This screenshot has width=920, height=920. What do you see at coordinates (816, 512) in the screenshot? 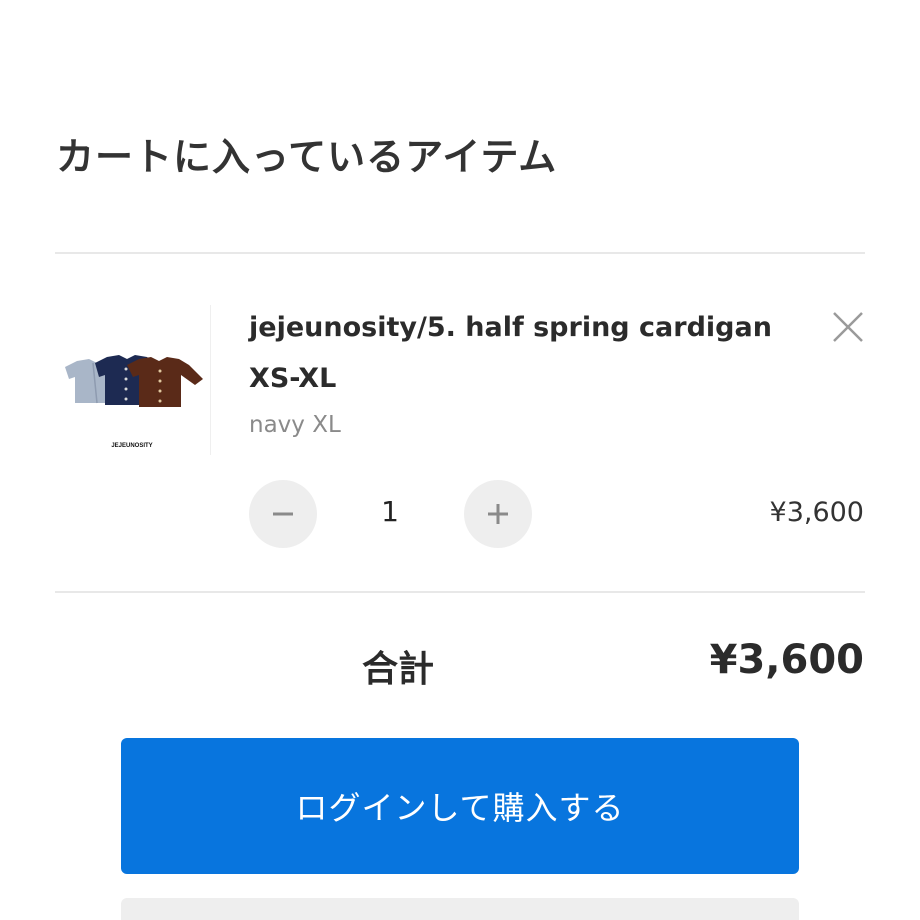
I see `item-price: ¥3,600` at bounding box center [816, 512].